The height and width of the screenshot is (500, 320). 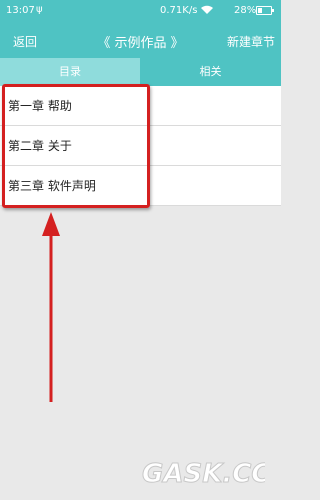 I want to click on watermark-logo: GASK.CC, so click(x=204, y=474).